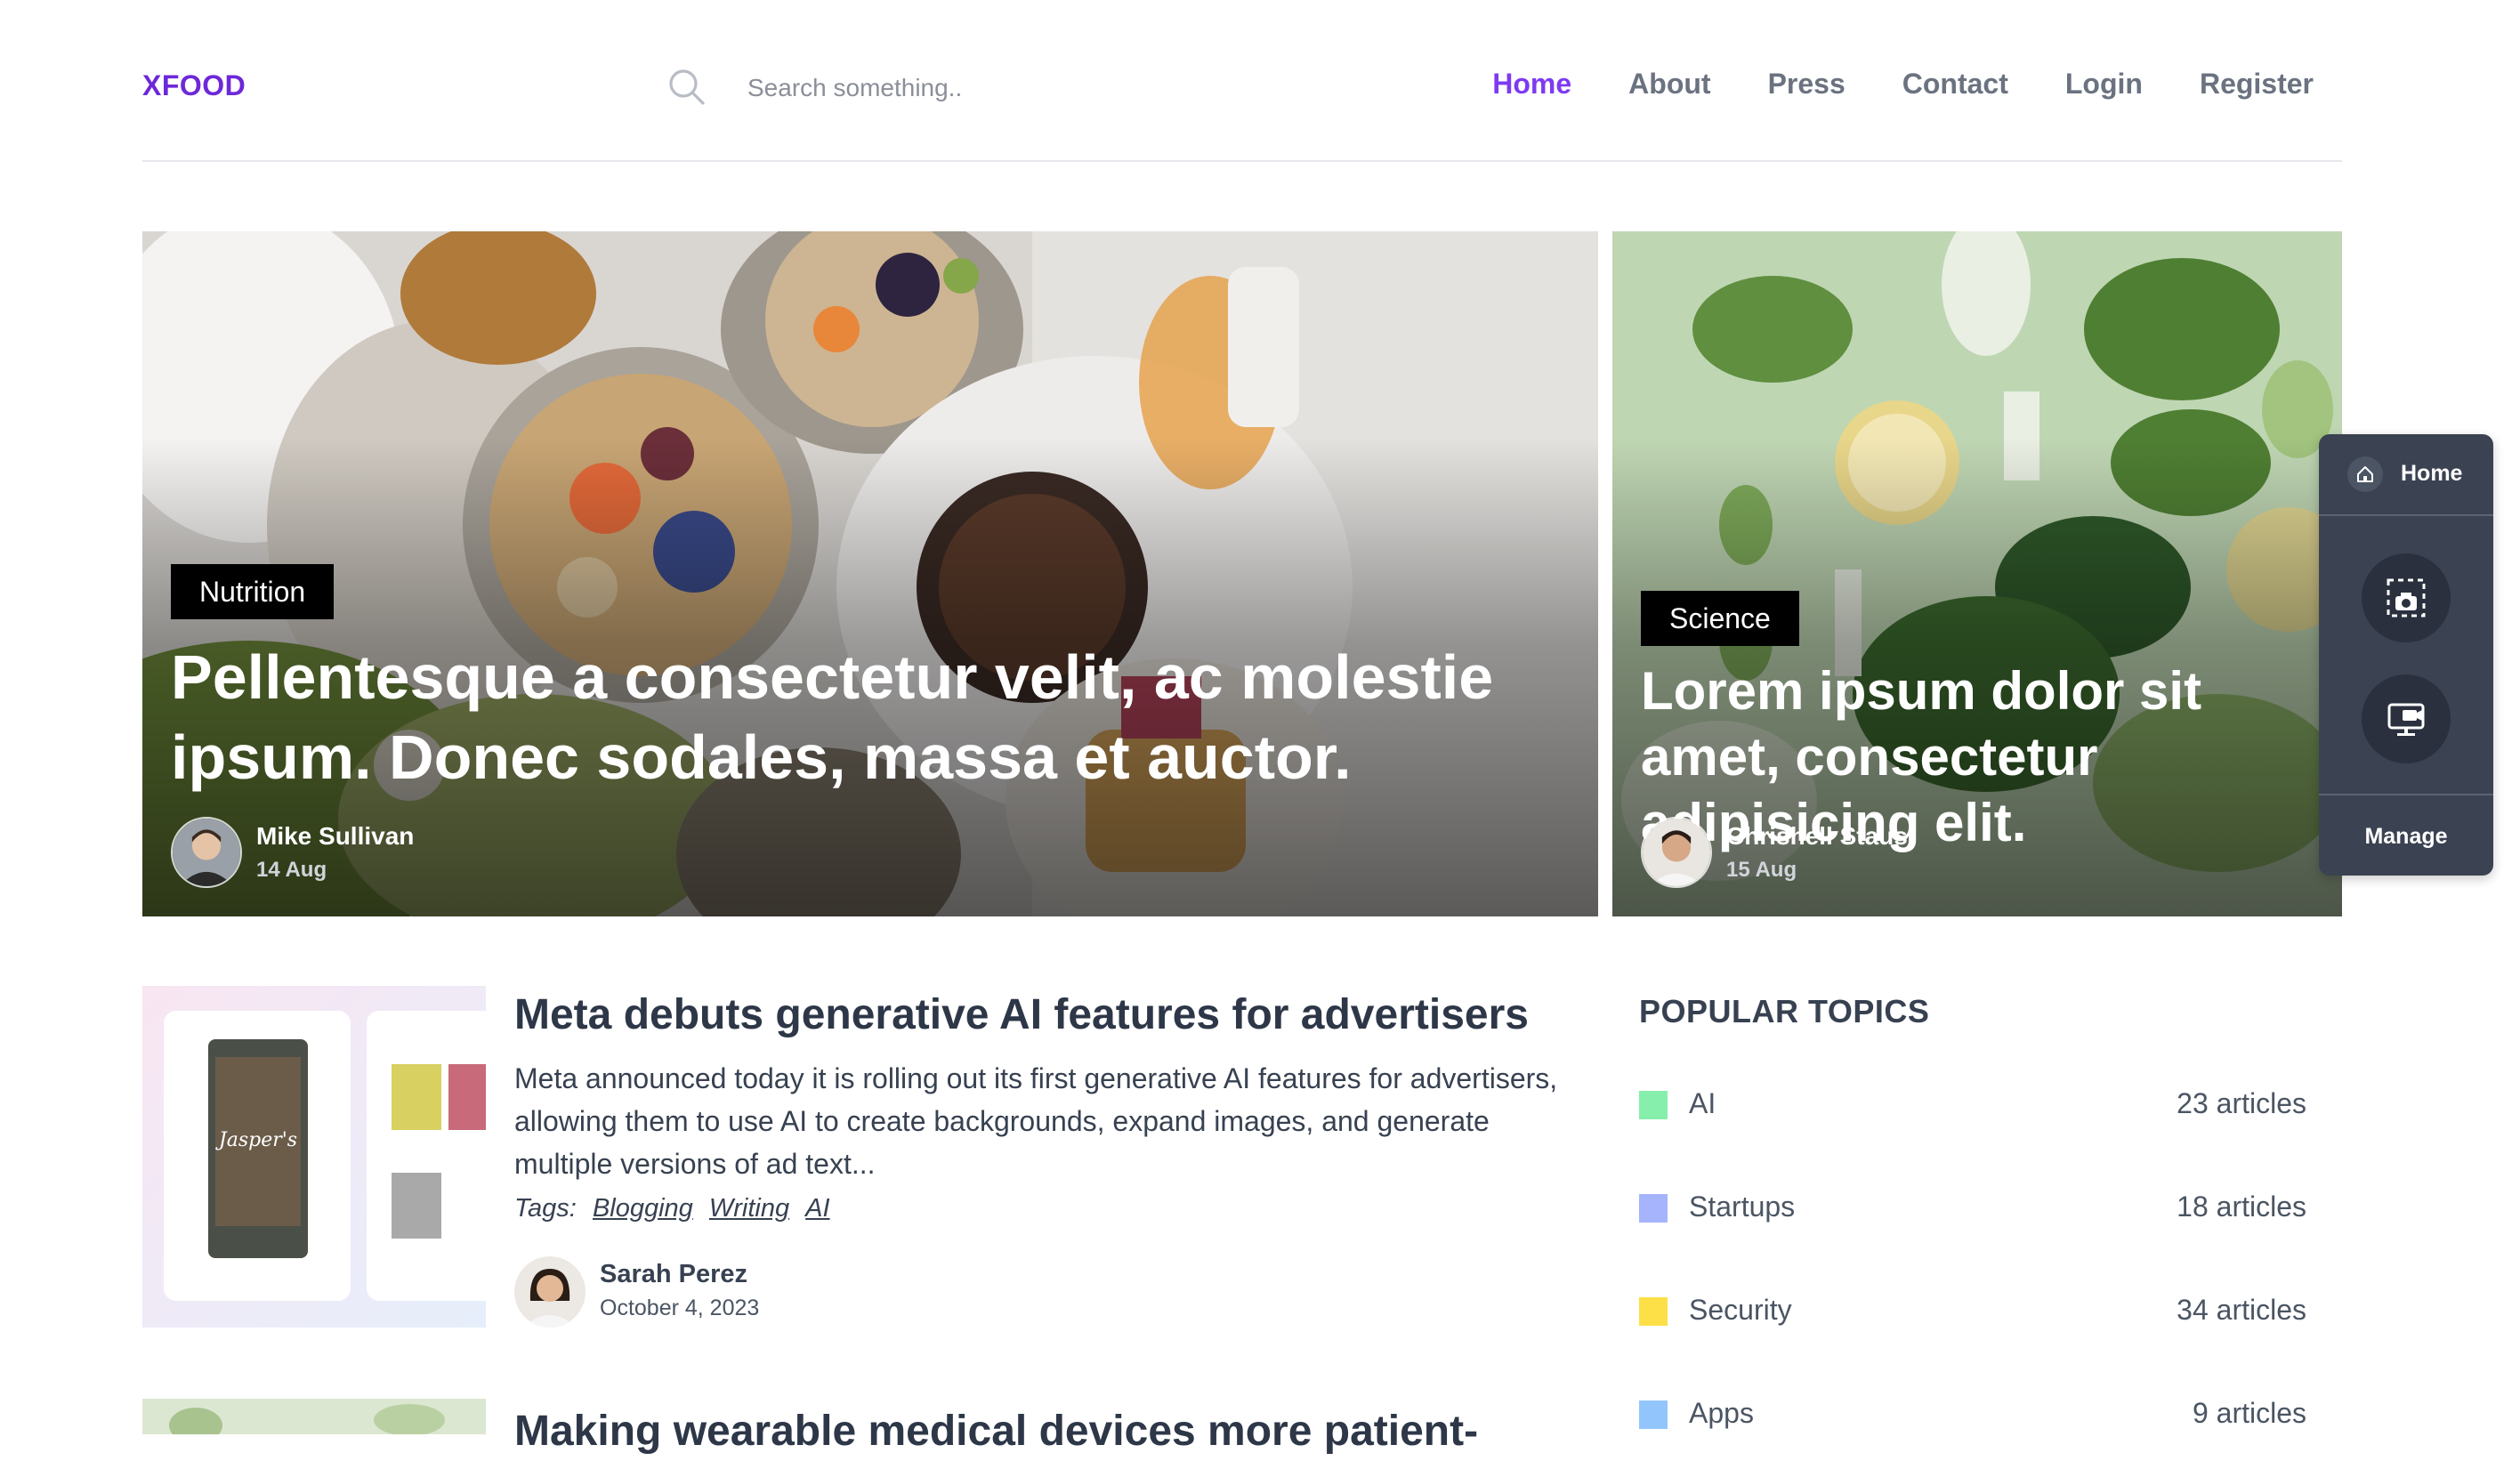  I want to click on toolbar-home-button: Home, so click(2406, 475).